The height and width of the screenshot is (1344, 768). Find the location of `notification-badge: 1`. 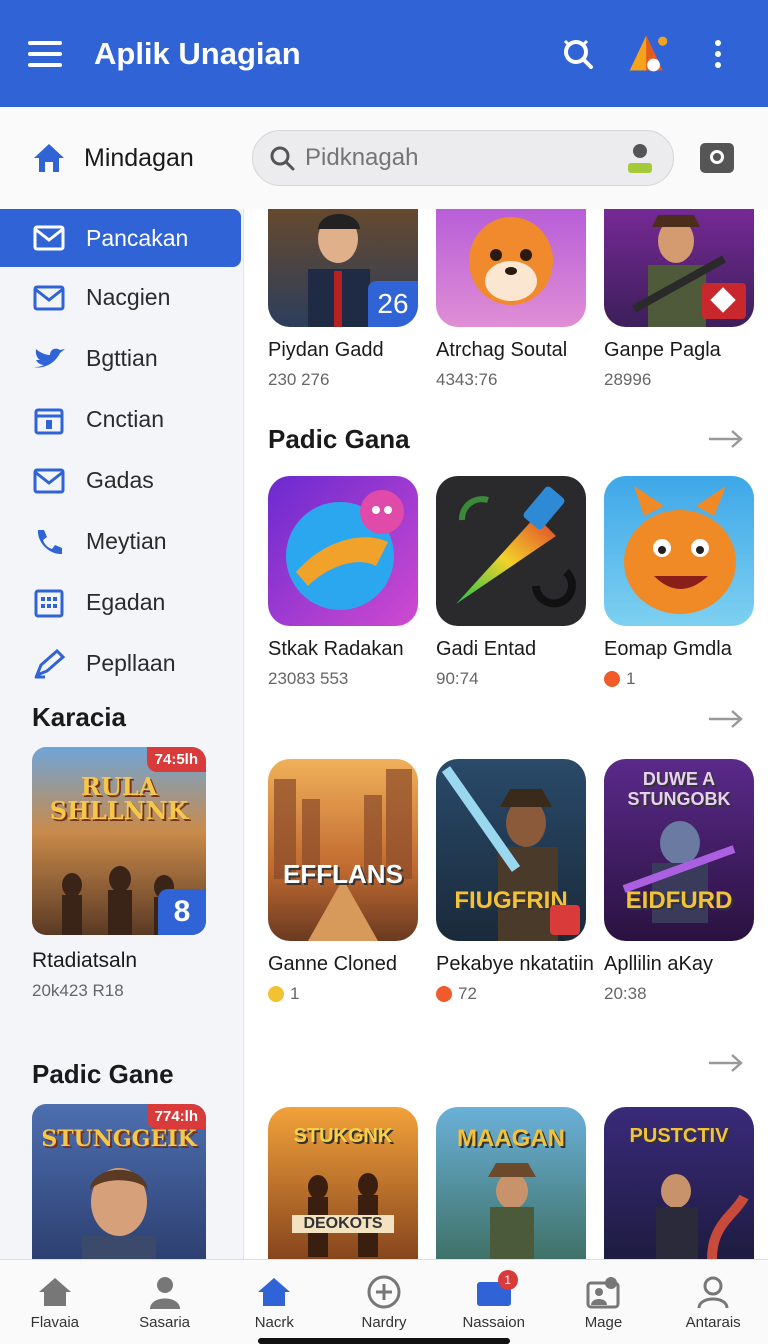

notification-badge: 1 is located at coordinates (507, 1279).